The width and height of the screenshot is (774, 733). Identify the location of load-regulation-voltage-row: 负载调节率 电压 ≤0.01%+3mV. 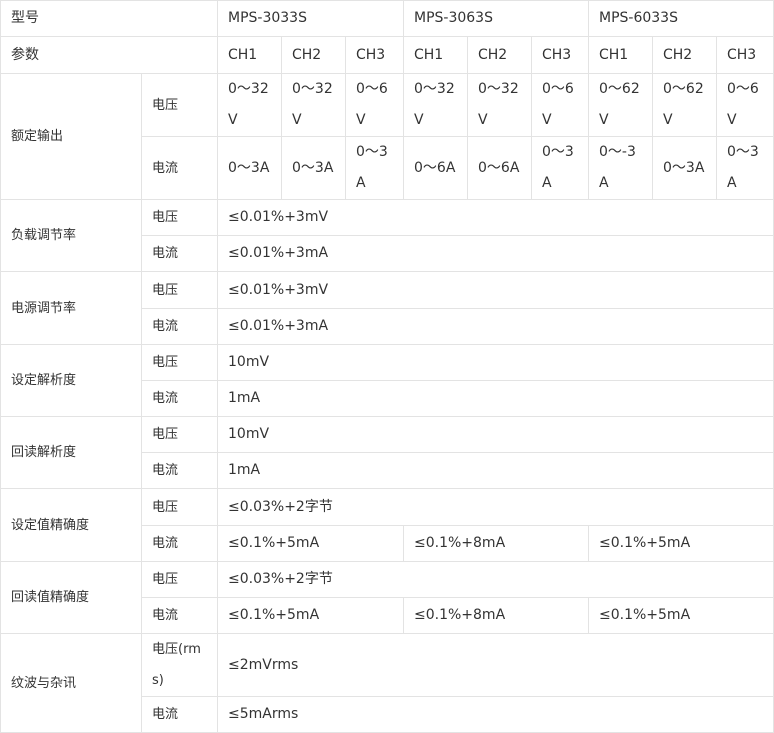
(387, 235).